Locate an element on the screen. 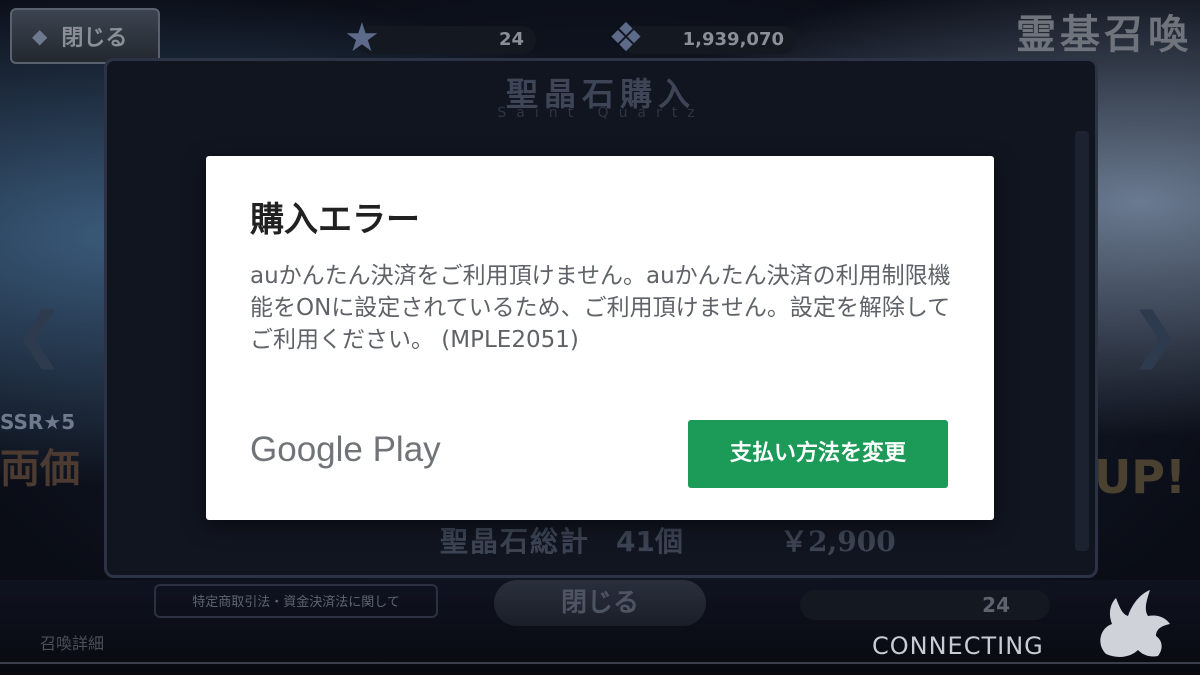 This screenshot has height=675, width=1200. total-count: 41個 is located at coordinates (649, 541).